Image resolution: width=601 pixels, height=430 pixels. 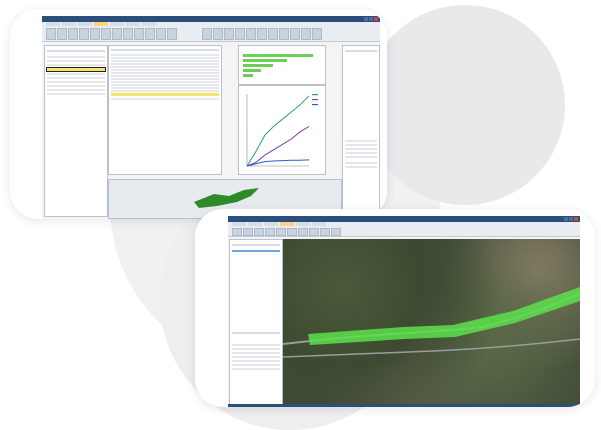 I want to click on corridor-alignment, so click(x=444, y=316).